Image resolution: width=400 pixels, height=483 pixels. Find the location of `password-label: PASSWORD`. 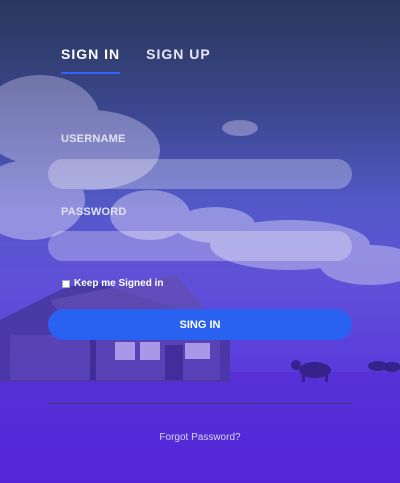

password-label: PASSWORD is located at coordinates (94, 212).